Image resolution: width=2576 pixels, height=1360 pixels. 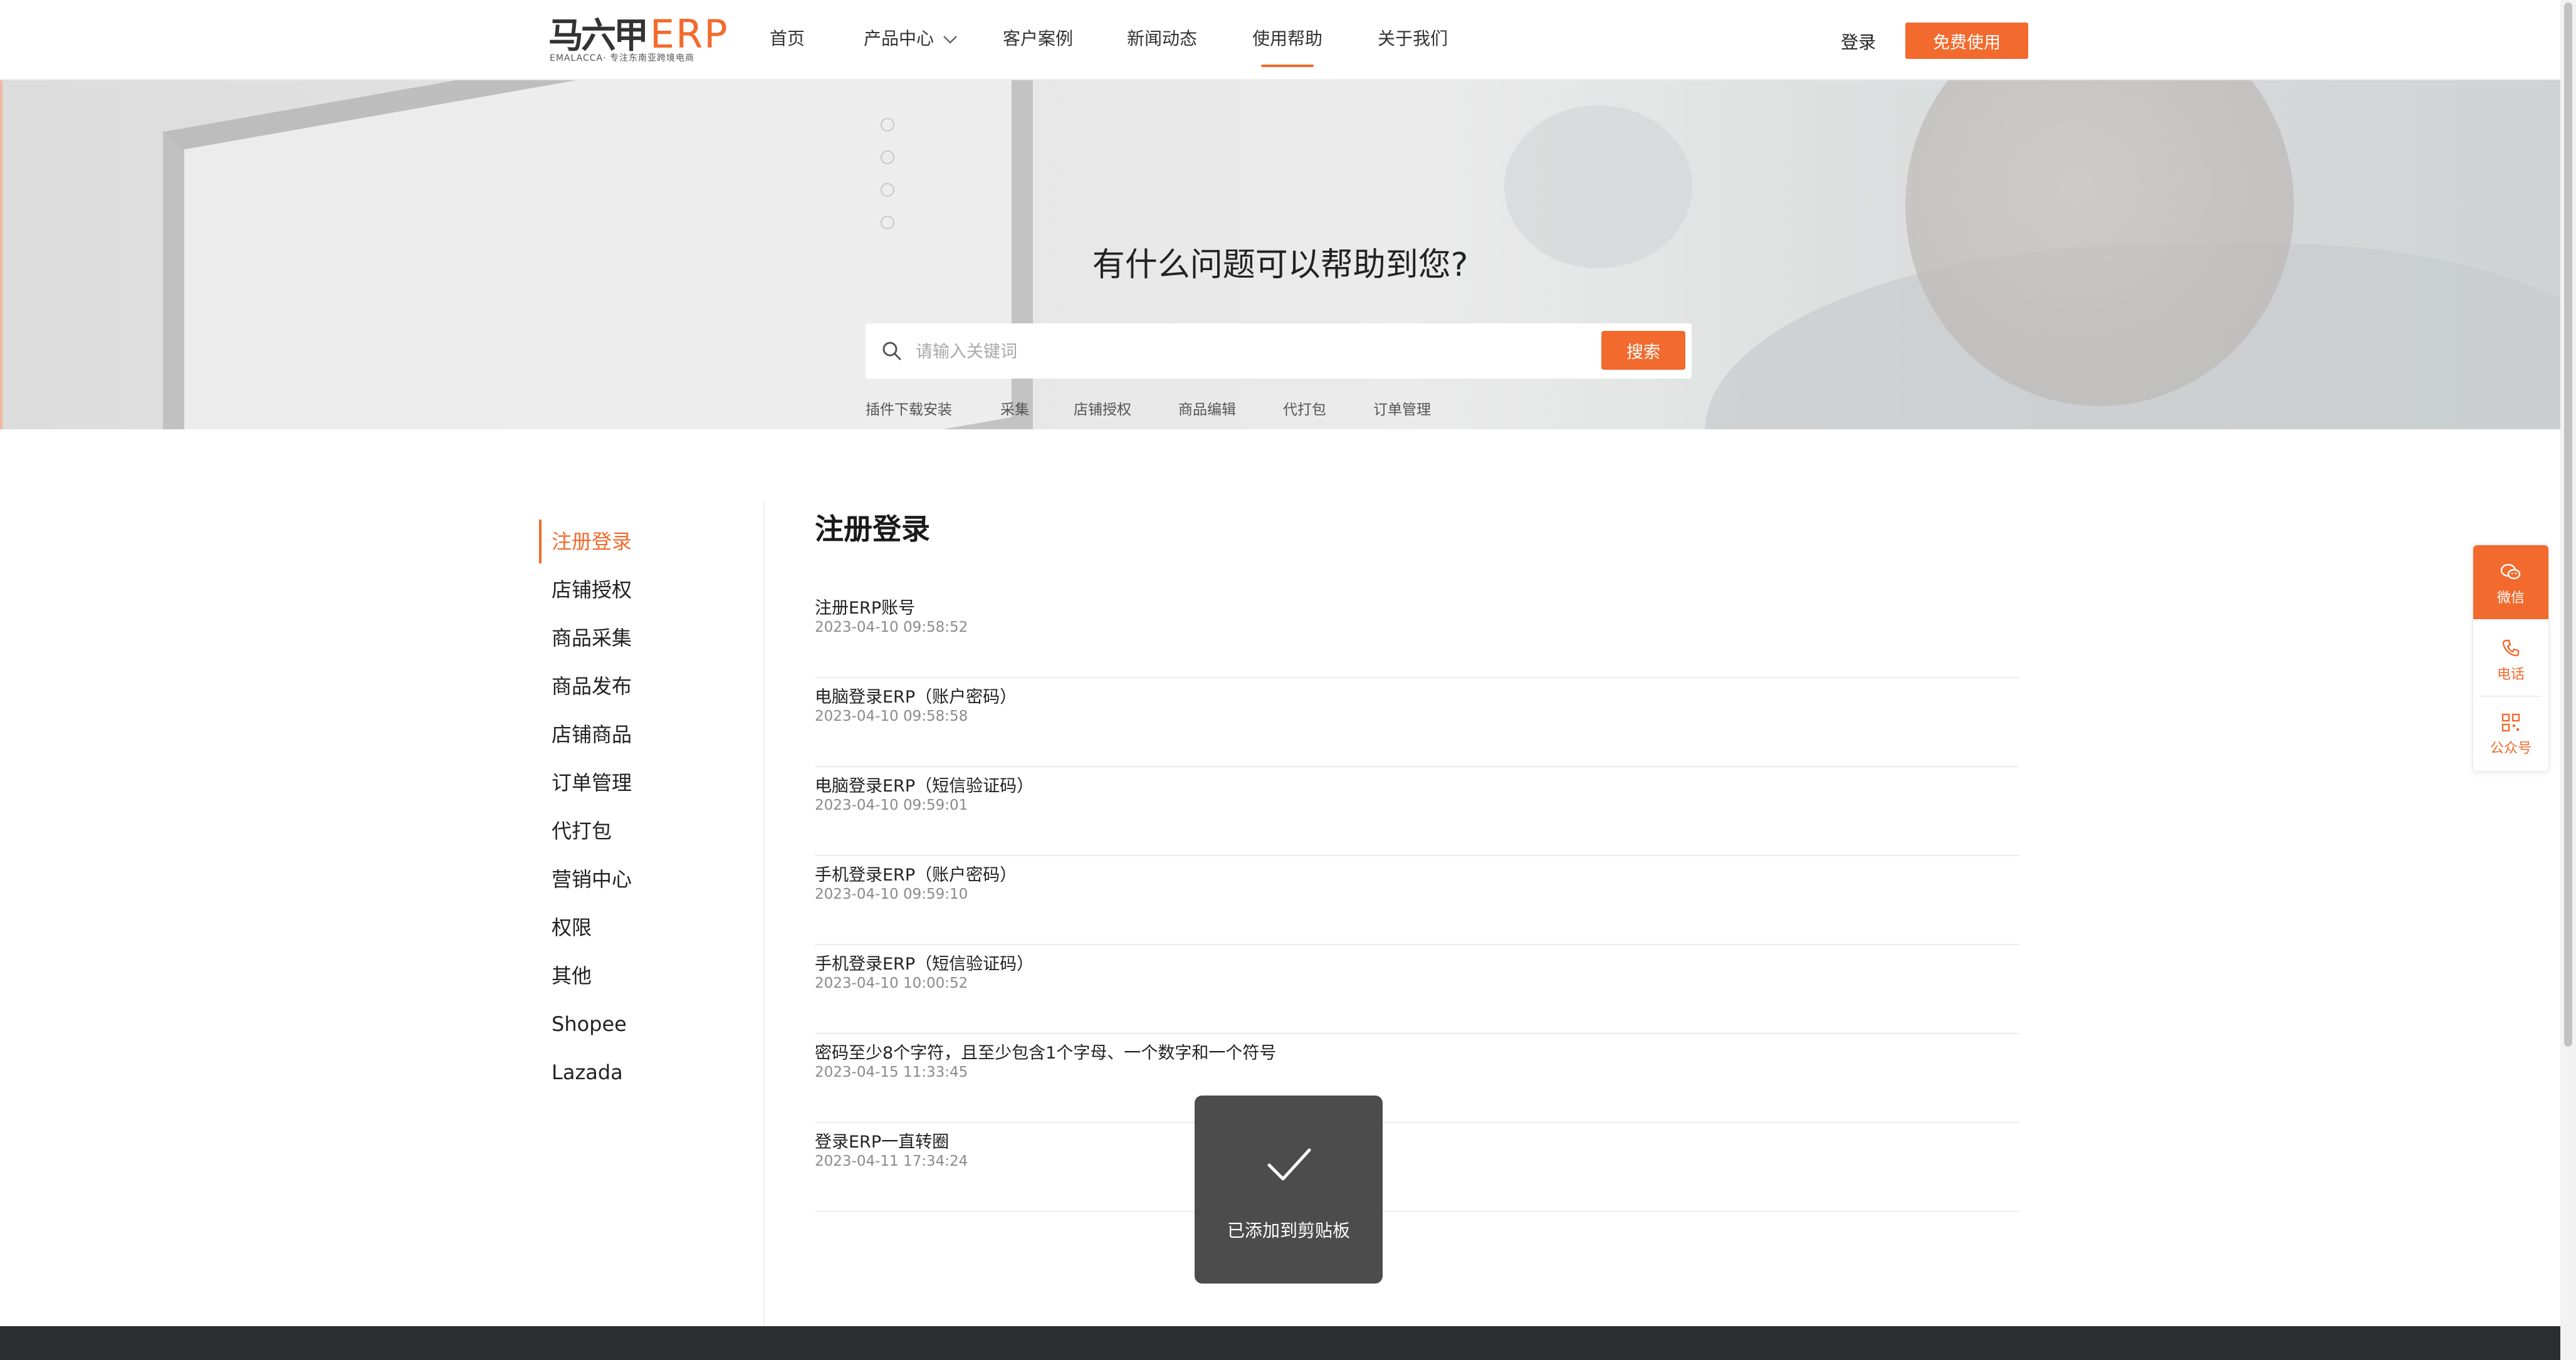 I want to click on article-title: 手机登录ERP（账户密码）, so click(x=916, y=873).